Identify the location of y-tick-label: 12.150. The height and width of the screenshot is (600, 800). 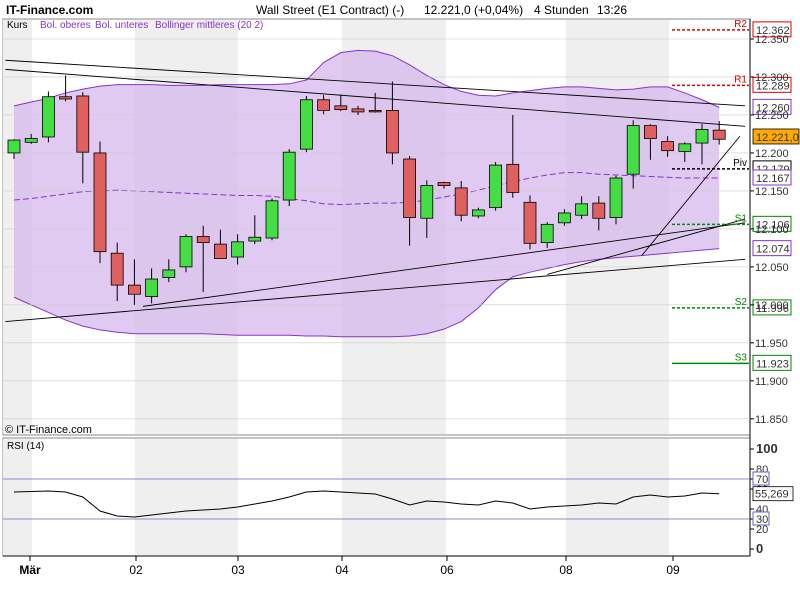
(772, 192).